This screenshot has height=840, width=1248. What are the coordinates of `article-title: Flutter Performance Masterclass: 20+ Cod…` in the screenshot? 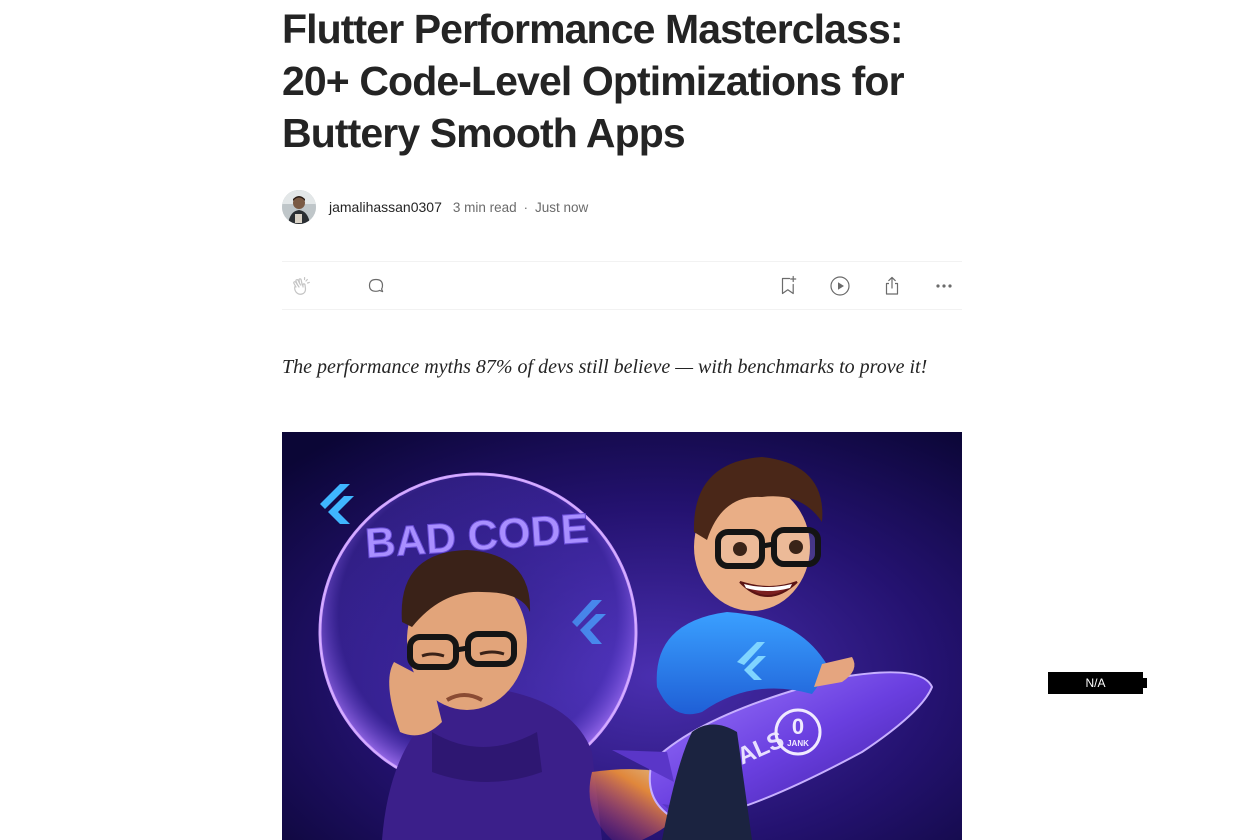 It's located at (593, 81).